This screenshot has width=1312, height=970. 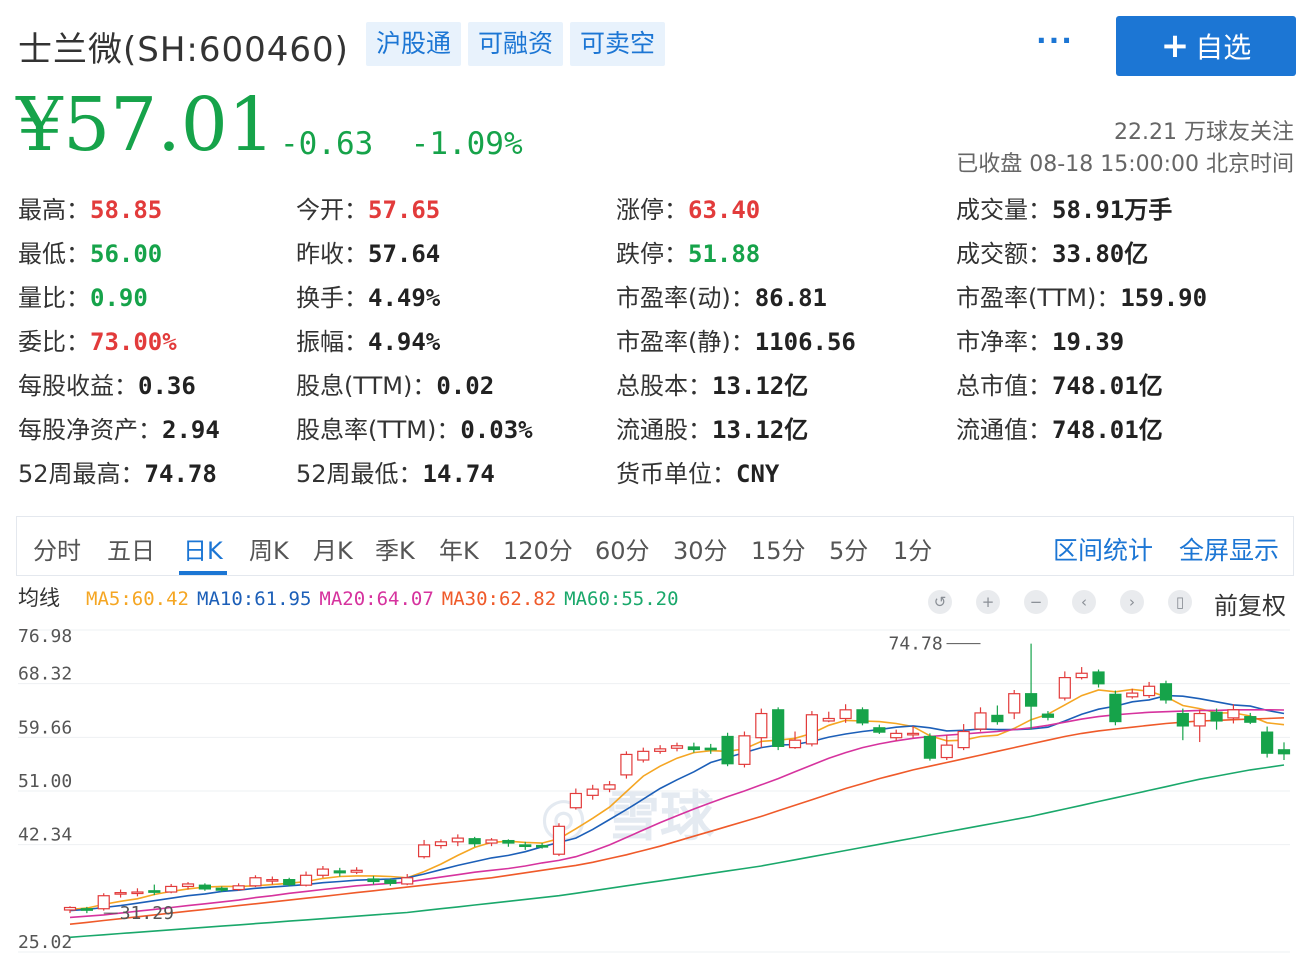 What do you see at coordinates (45, 835) in the screenshot?
I see `y-tick-label: 42.34` at bounding box center [45, 835].